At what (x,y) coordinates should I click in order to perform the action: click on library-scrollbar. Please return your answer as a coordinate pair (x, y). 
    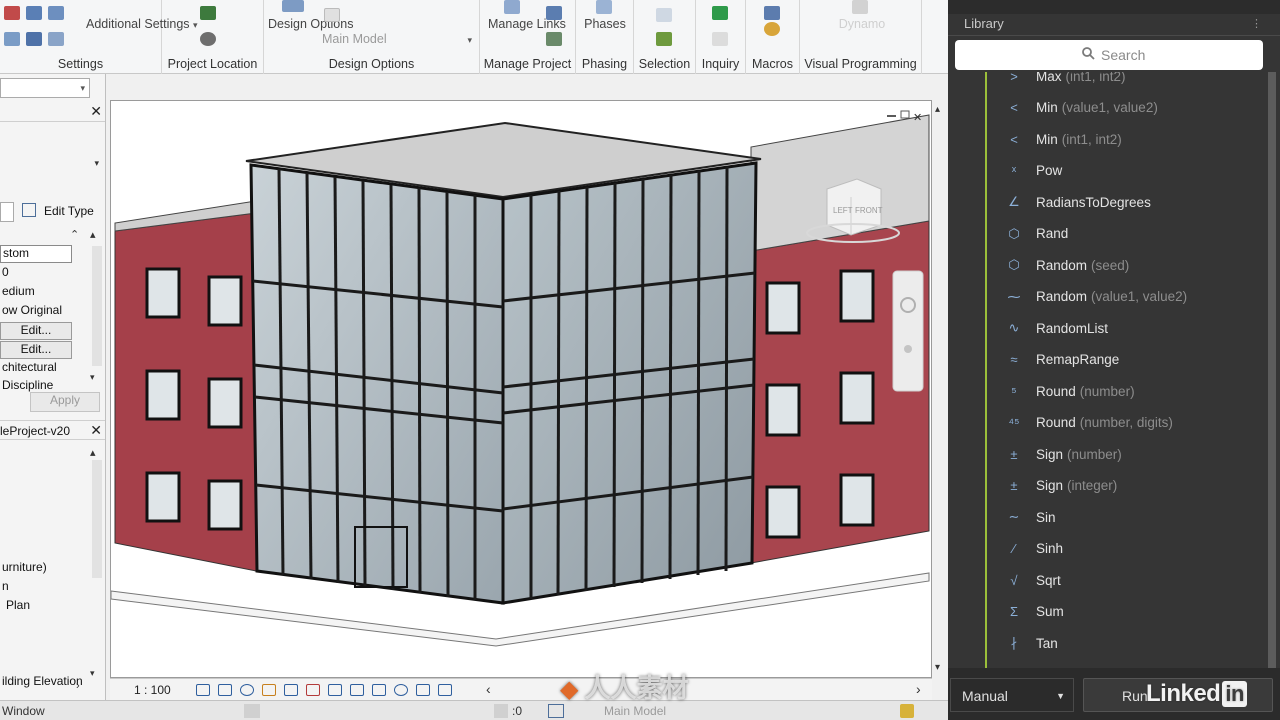
    Looking at the image, I should click on (1272, 370).